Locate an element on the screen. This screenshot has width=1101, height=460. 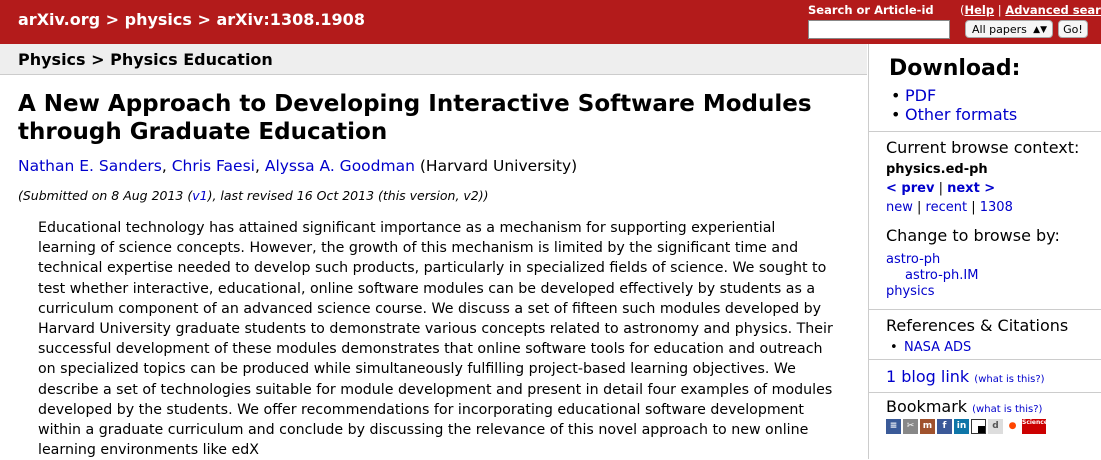
prev-link: < prev is located at coordinates (910, 188).